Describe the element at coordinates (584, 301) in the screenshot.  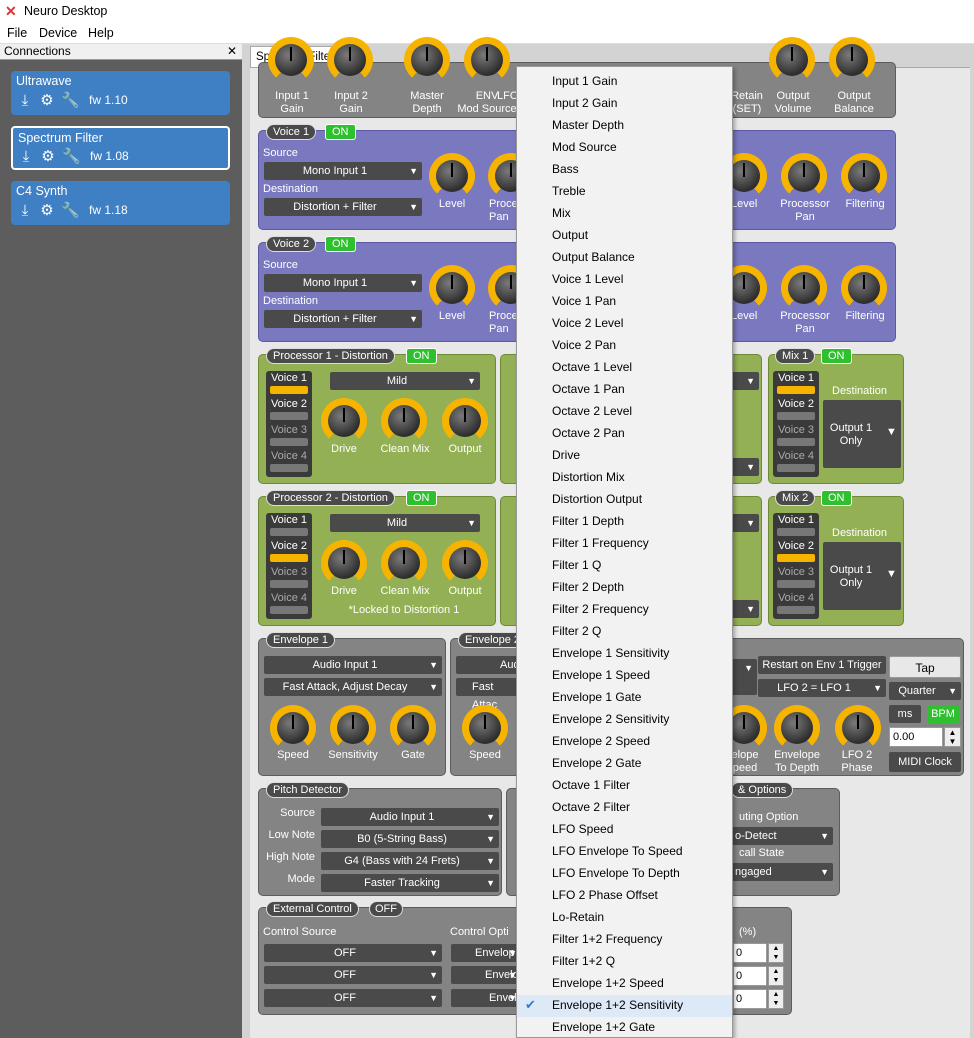
I see `menu-item: Voice 1 Pan` at that location.